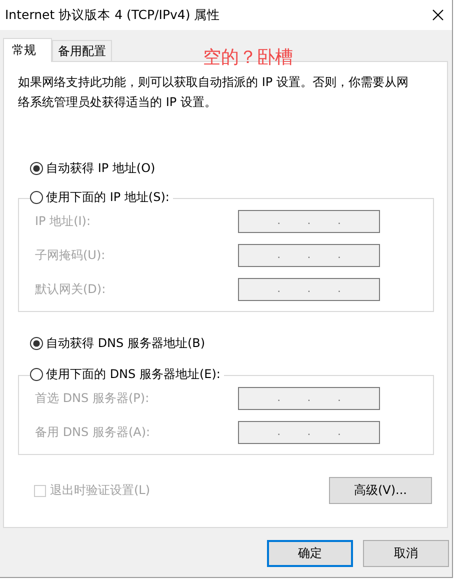 The image size is (465, 583). I want to click on description-text: 如果网络支持此功能，则可以获取自动指派的 IP 设置。否则，你需要从网络系统管理员处获得适当的 IP 设置。, so click(214, 92).